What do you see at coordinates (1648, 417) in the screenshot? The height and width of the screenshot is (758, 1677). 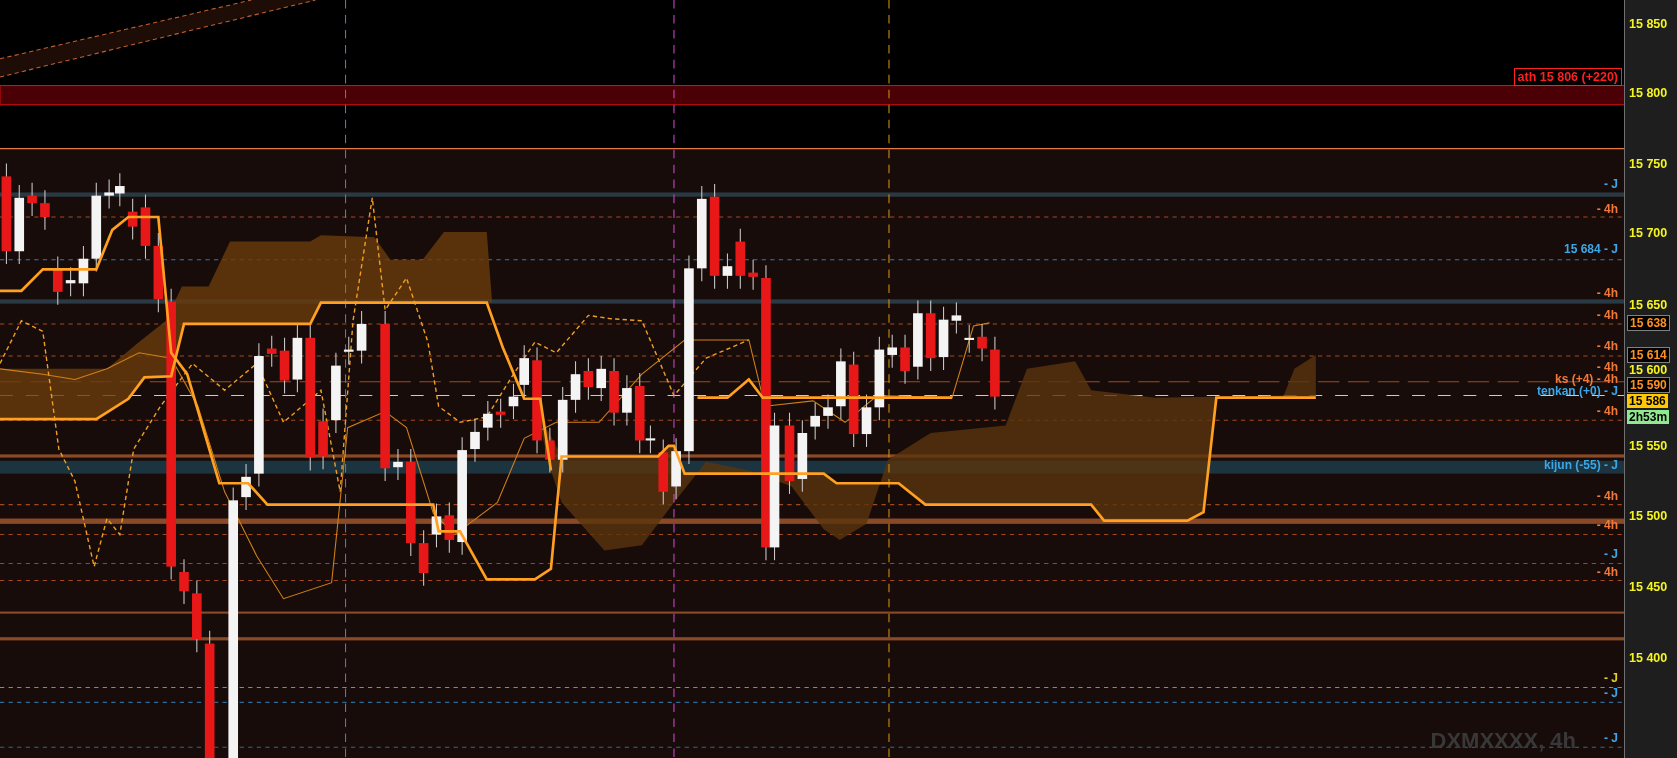 I see `price-tag: 2h53m` at bounding box center [1648, 417].